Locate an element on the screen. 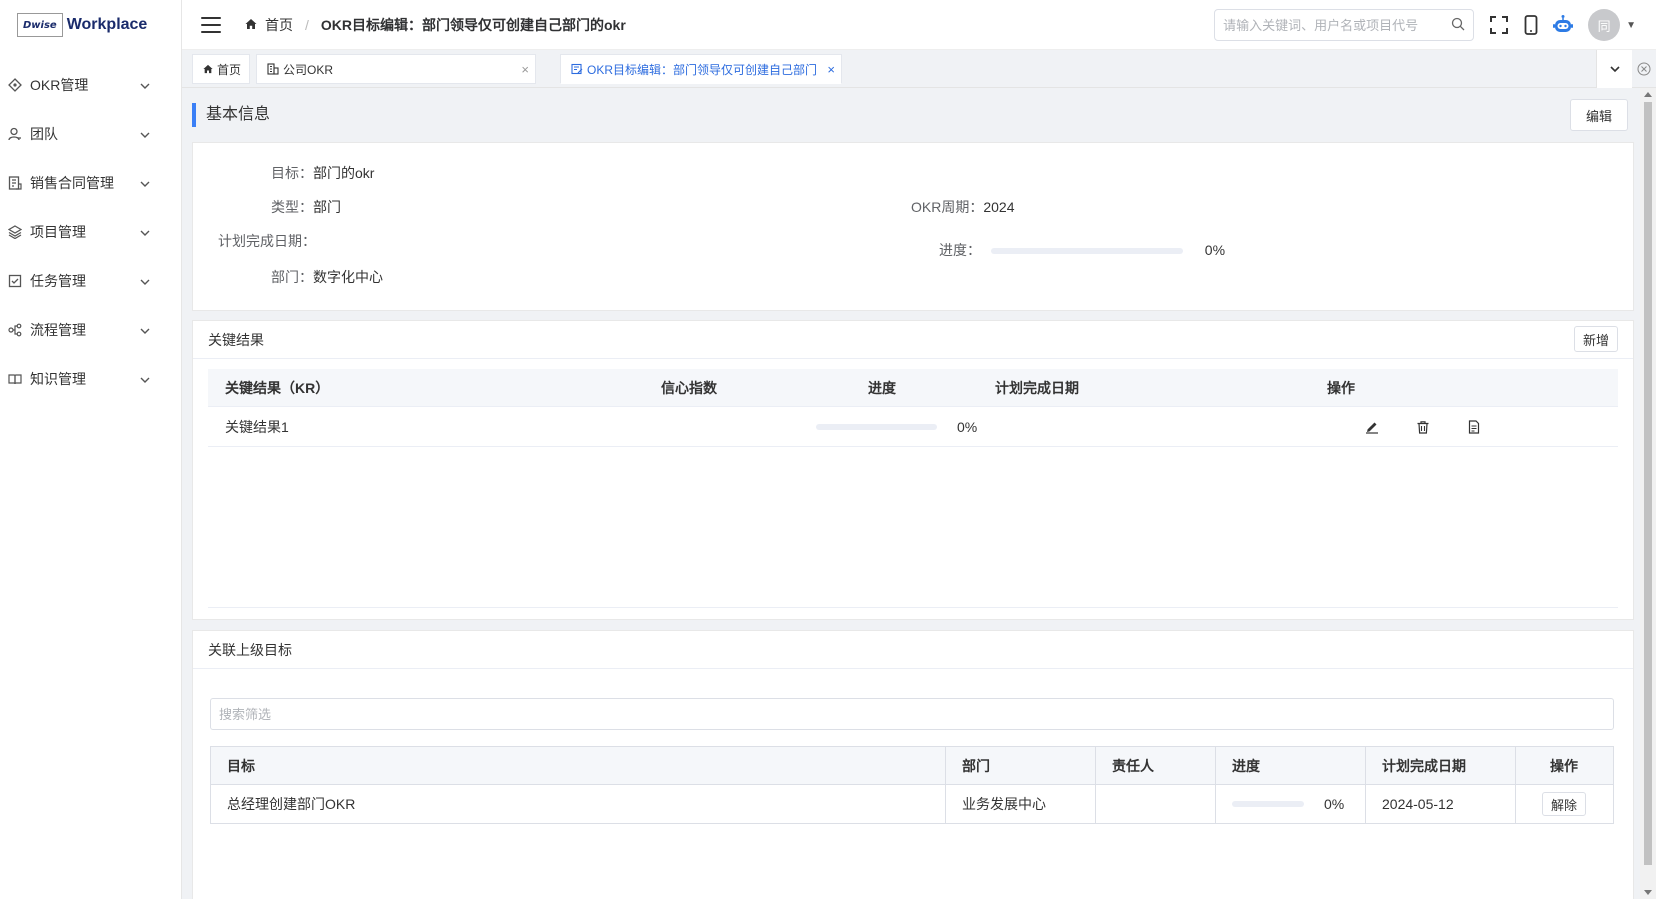 Image resolution: width=1656 pixels, height=899 pixels. parent-goal-plan-date: 2024-05-12 is located at coordinates (1441, 804).